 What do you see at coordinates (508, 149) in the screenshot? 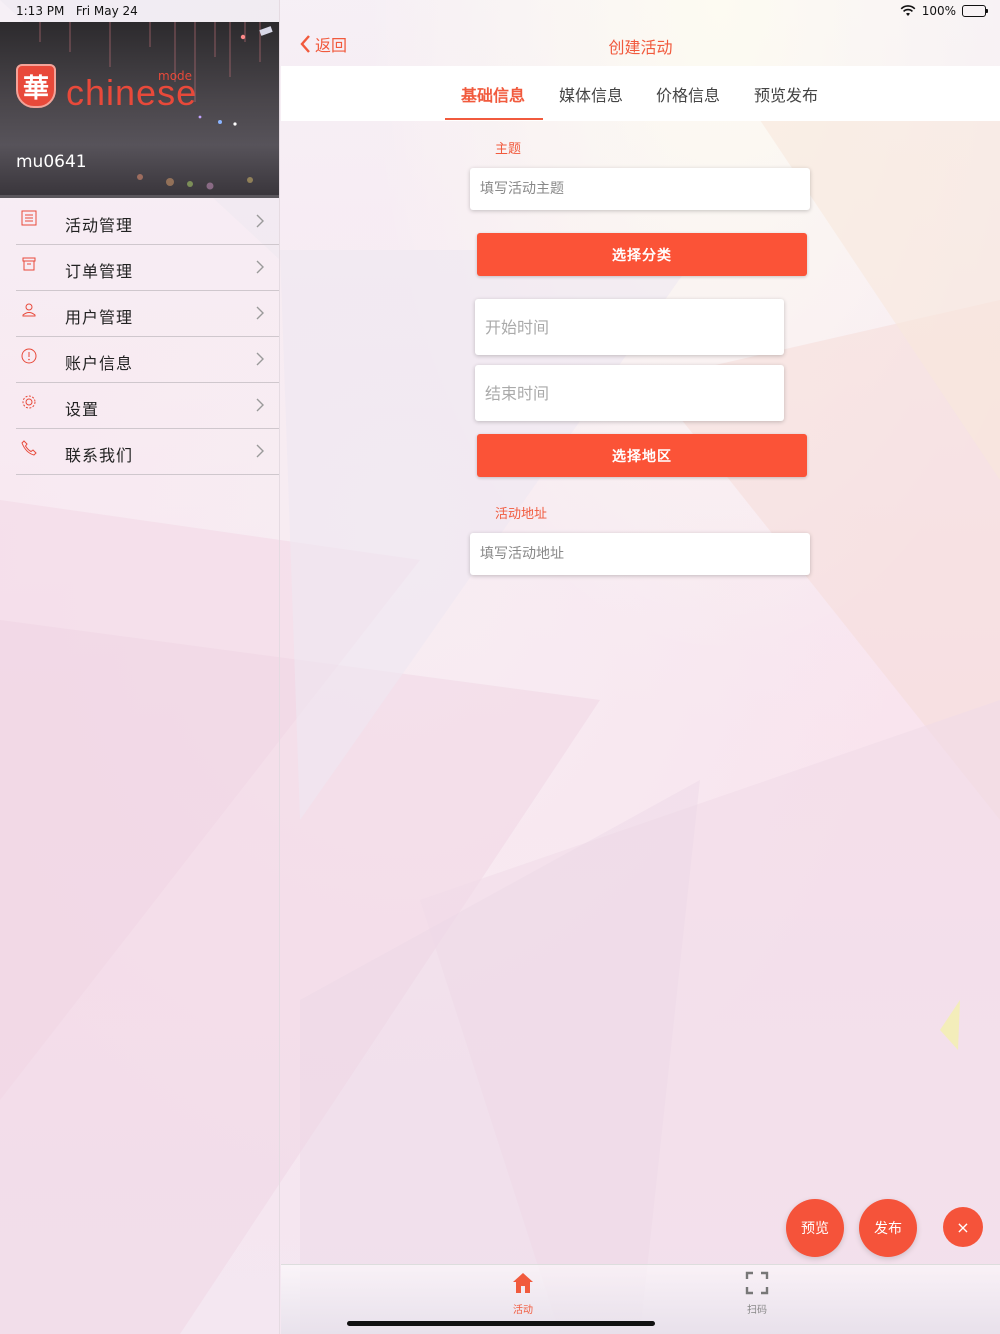
I see `theme-label: 主题` at bounding box center [508, 149].